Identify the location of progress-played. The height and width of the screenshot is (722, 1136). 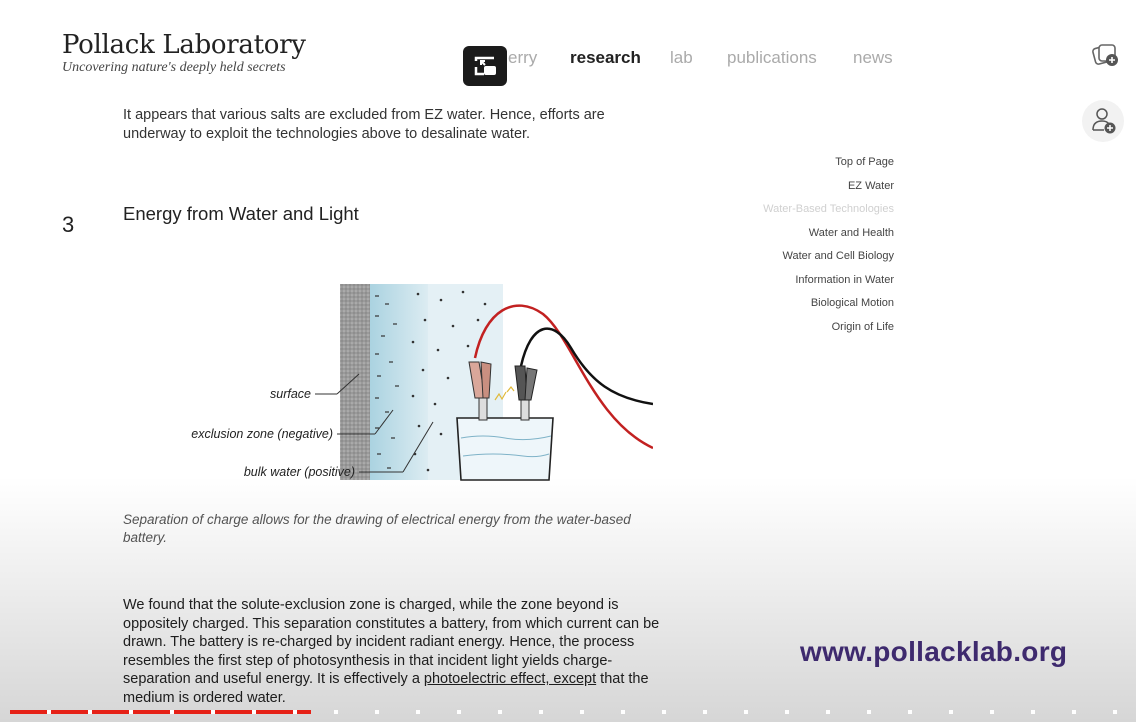
(161, 712).